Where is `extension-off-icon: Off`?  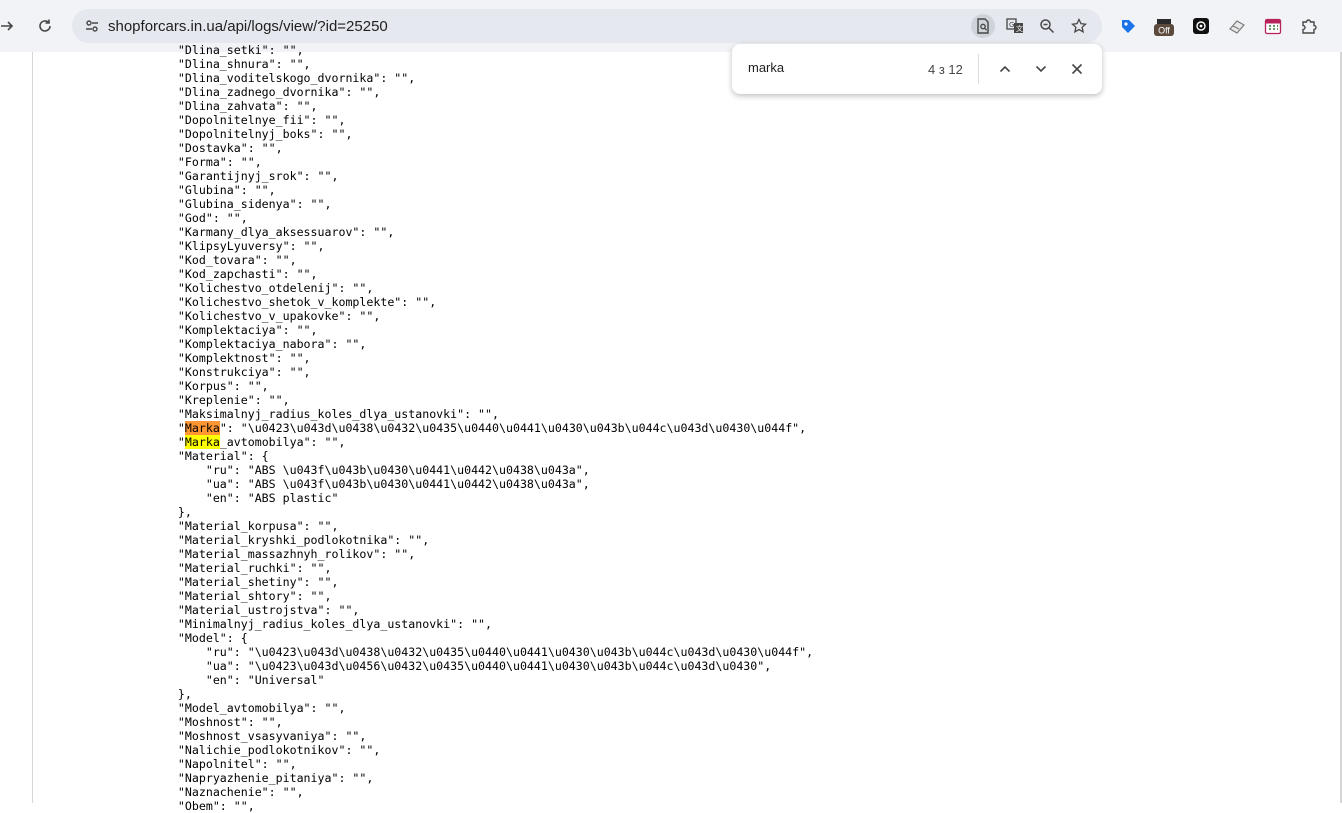
extension-off-icon: Off is located at coordinates (1164, 26).